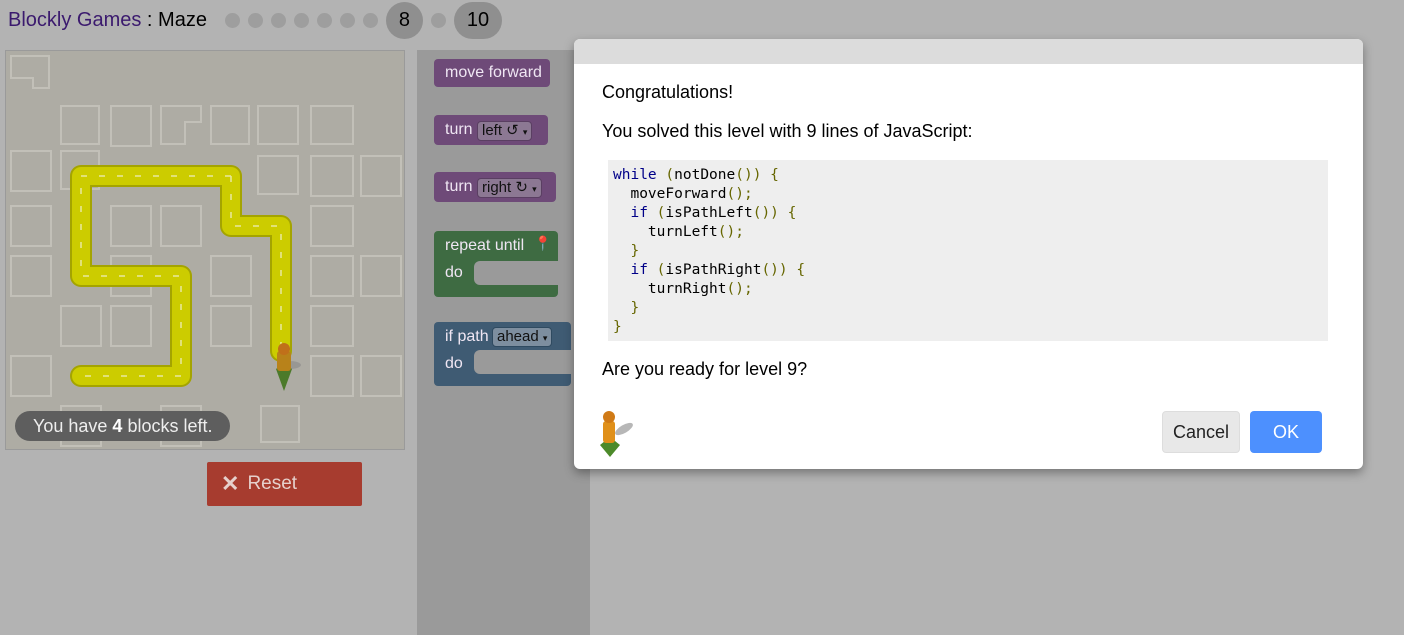 This screenshot has height=635, width=1404. I want to click on block-move-forward: move forward, so click(492, 73).